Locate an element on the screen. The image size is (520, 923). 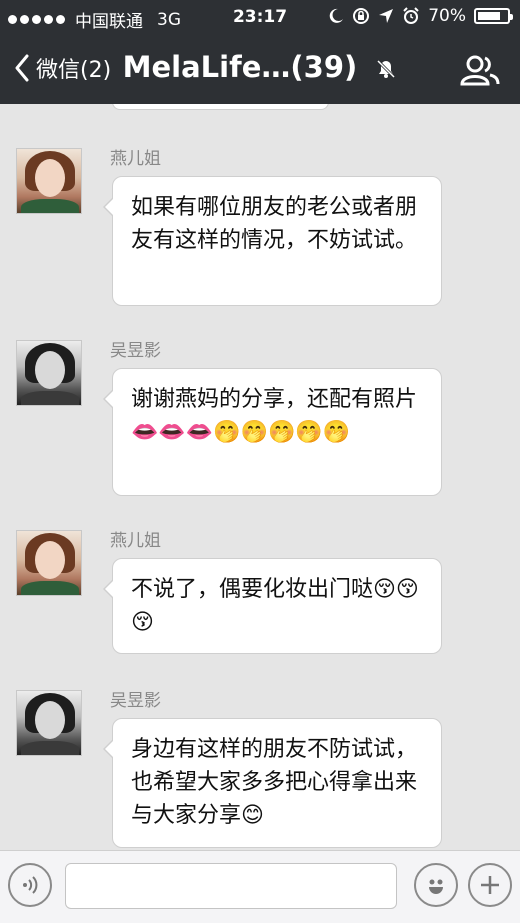
emoji-button is located at coordinates (436, 885).